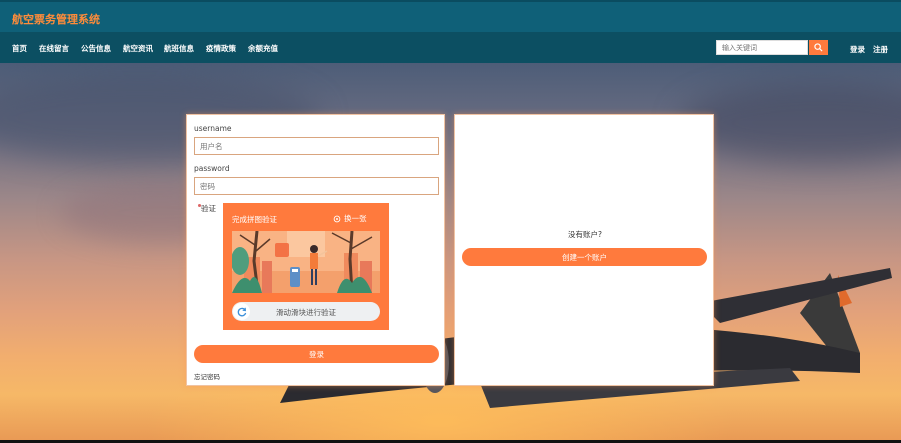  Describe the element at coordinates (880, 49) in the screenshot. I see `register-link: 注册` at that location.